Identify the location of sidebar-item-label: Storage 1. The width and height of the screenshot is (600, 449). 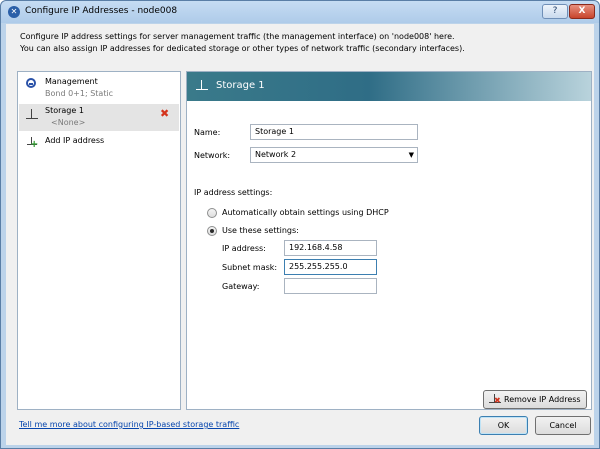
(64, 110).